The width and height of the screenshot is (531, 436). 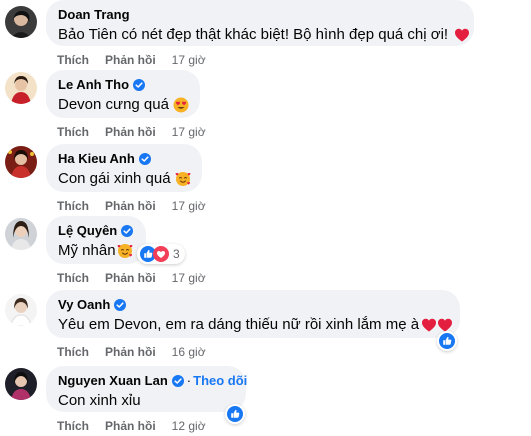 I want to click on follow-button: Theo dõi, so click(x=220, y=381).